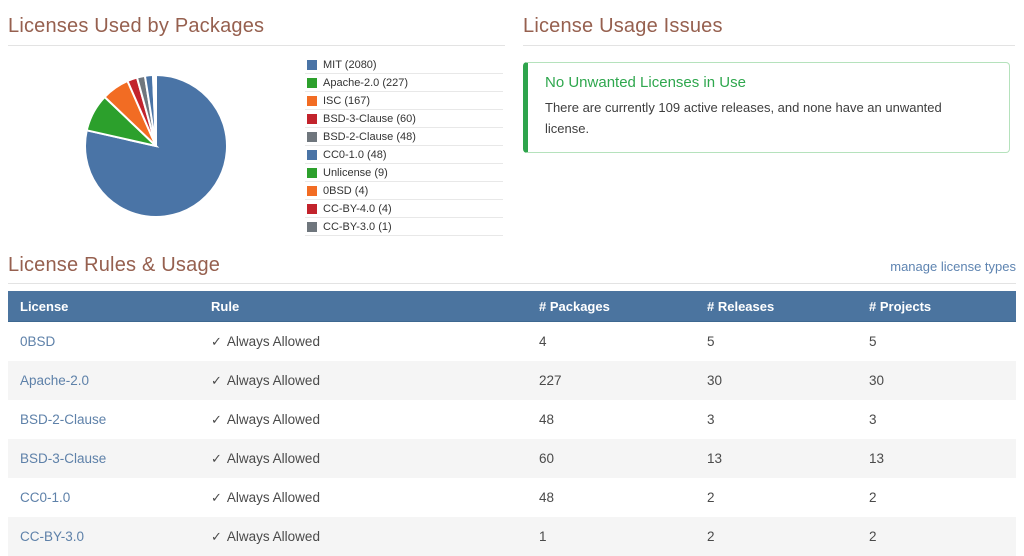  I want to click on table-row: BSD-2-Clause✓Always Allowed4833, so click(512, 419).